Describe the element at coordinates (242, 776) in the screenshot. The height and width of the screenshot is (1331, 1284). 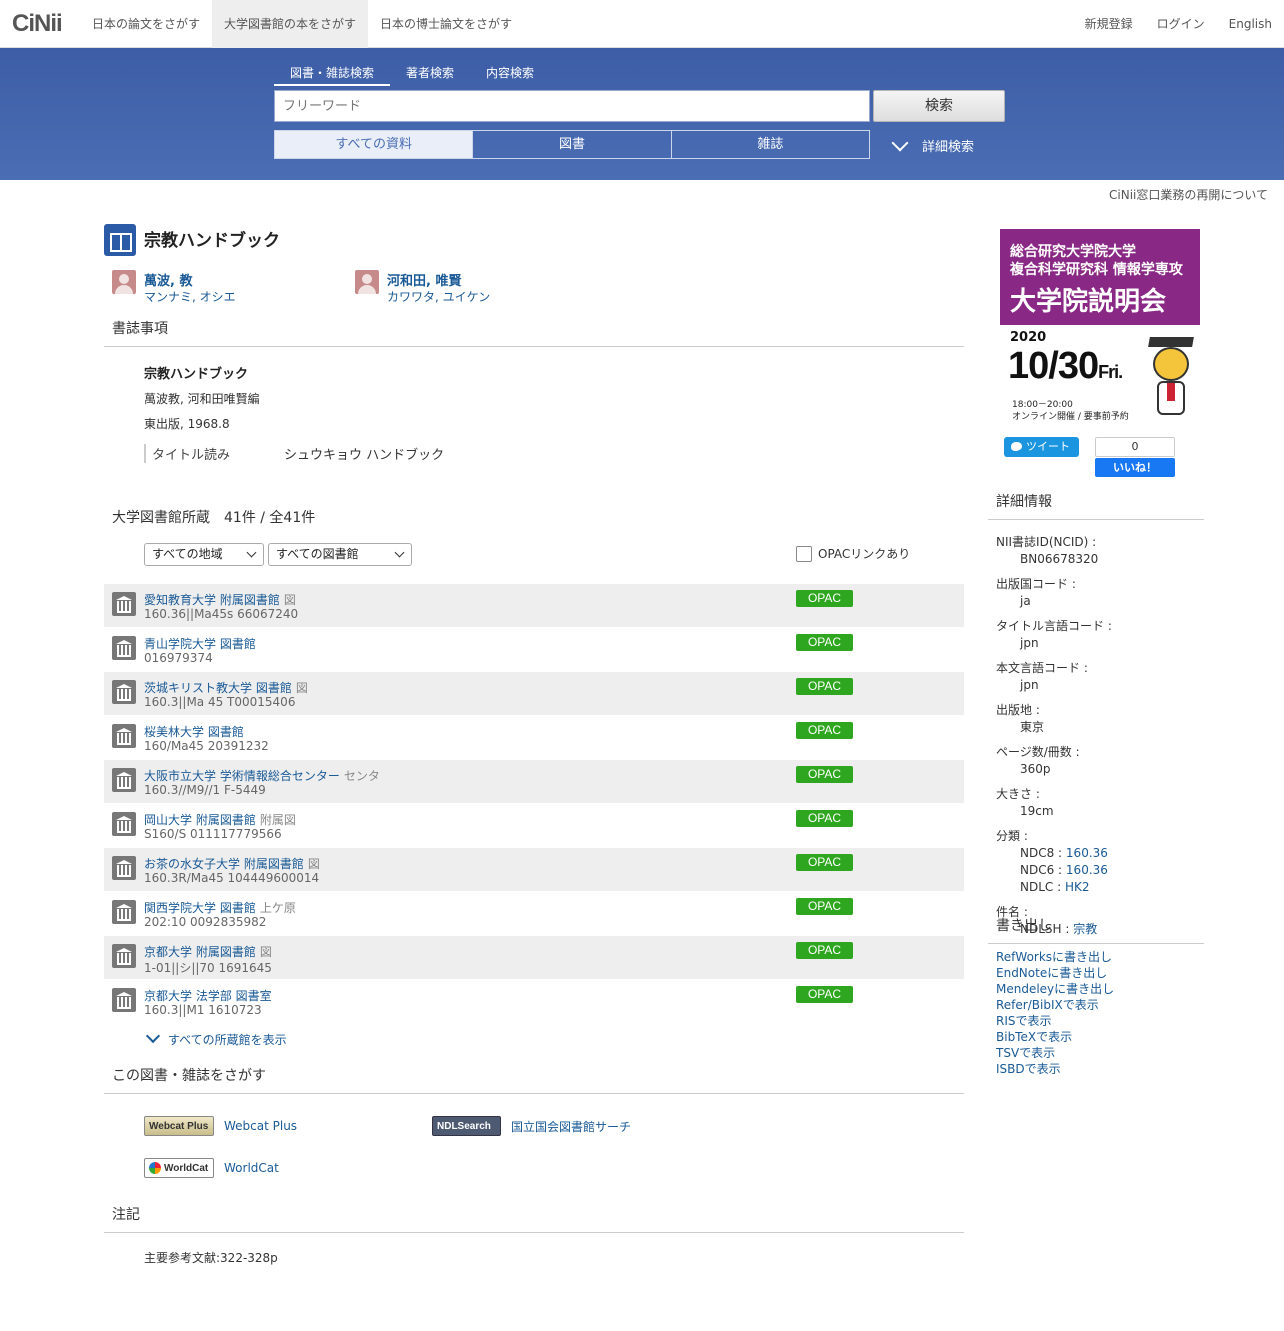
I see `library-link: 大阪市立大学 学術情報総合センター` at that location.